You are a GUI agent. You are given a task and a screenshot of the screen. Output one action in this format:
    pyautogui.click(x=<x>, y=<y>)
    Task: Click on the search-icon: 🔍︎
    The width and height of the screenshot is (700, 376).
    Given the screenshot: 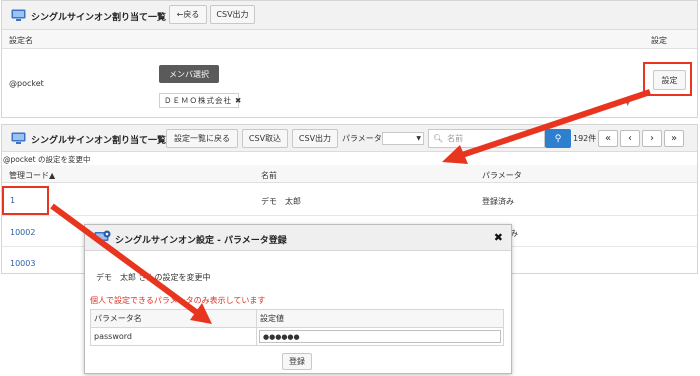 What is the action you would take?
    pyautogui.click(x=438, y=138)
    